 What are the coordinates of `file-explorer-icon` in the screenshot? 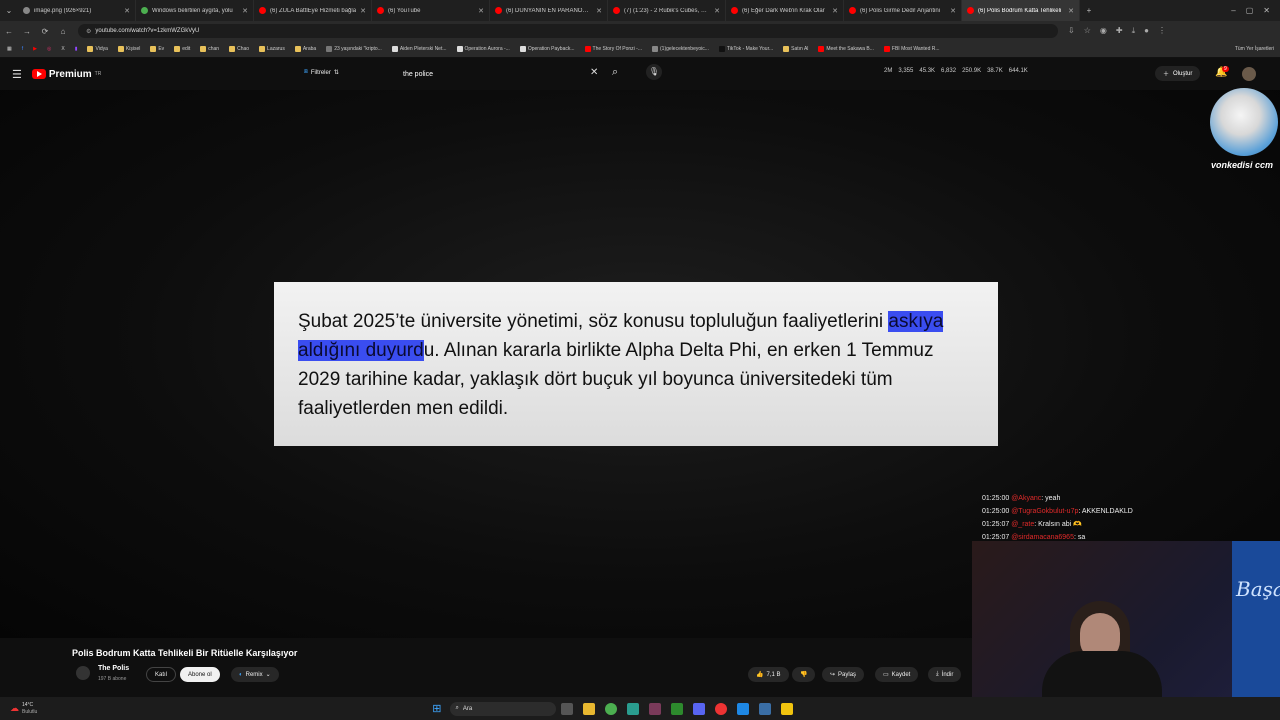 It's located at (588, 708).